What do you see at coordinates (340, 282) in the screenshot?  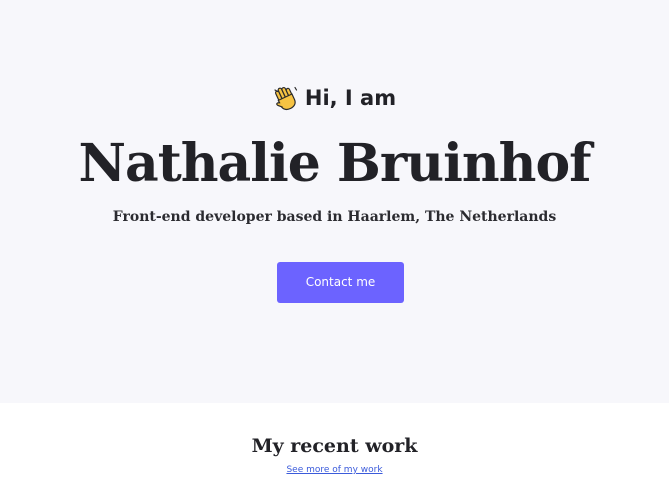 I see `contact-me-button: Contact me` at bounding box center [340, 282].